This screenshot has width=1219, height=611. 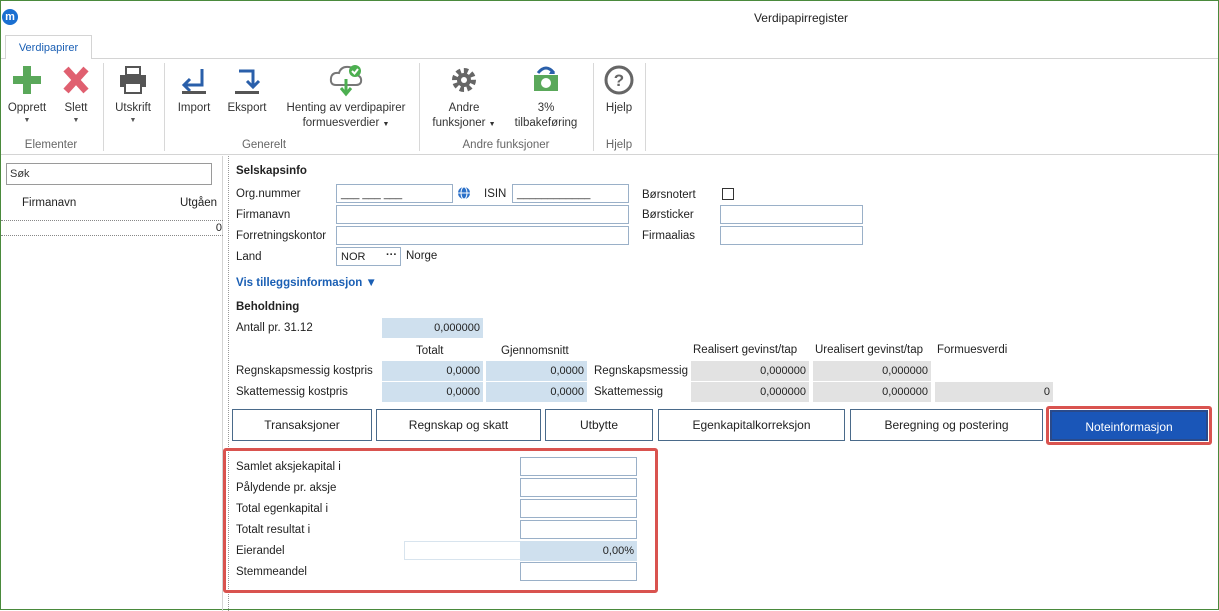 I want to click on skatte-total-value: 0,0000, so click(x=432, y=392).